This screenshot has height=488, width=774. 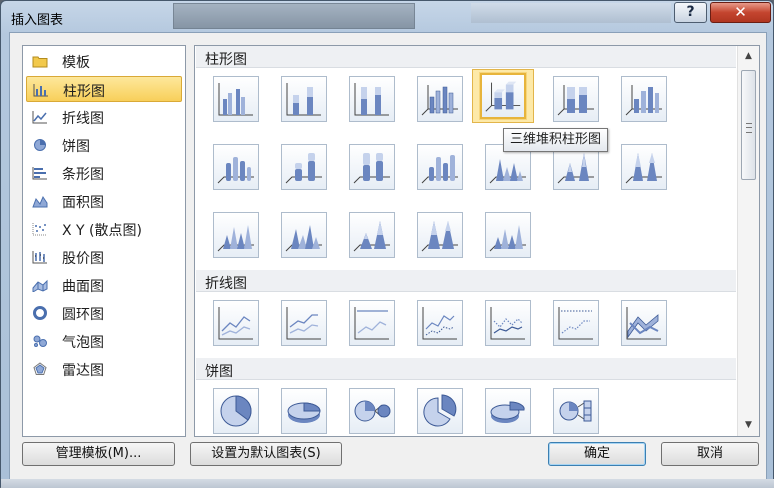 What do you see at coordinates (83, 119) in the screenshot?
I see `category-label: 折线图` at bounding box center [83, 119].